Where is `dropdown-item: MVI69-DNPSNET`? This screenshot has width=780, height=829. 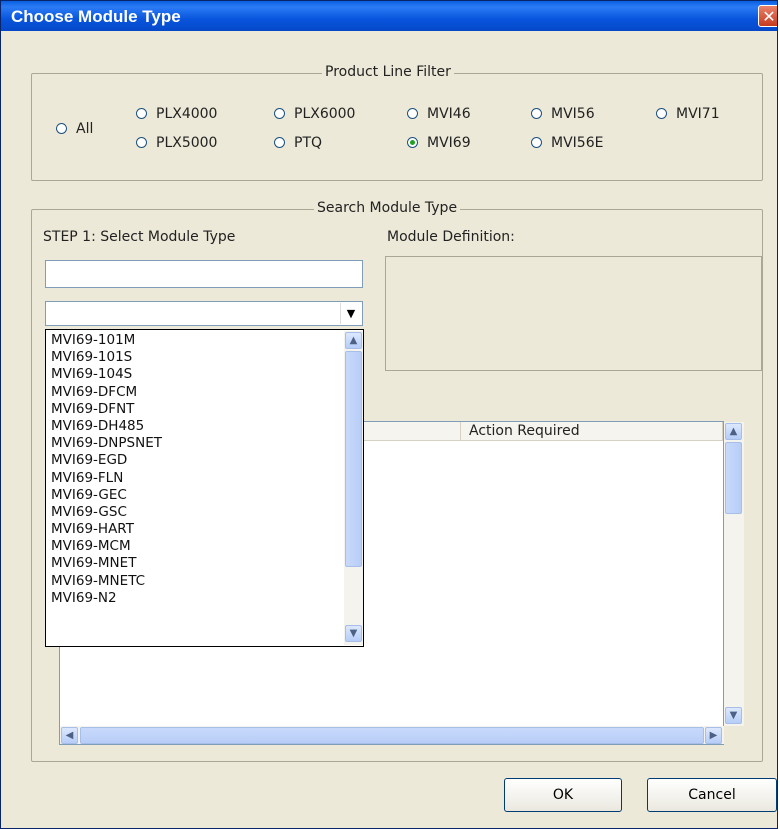
dropdown-item: MVI69-DNPSNET is located at coordinates (196, 443).